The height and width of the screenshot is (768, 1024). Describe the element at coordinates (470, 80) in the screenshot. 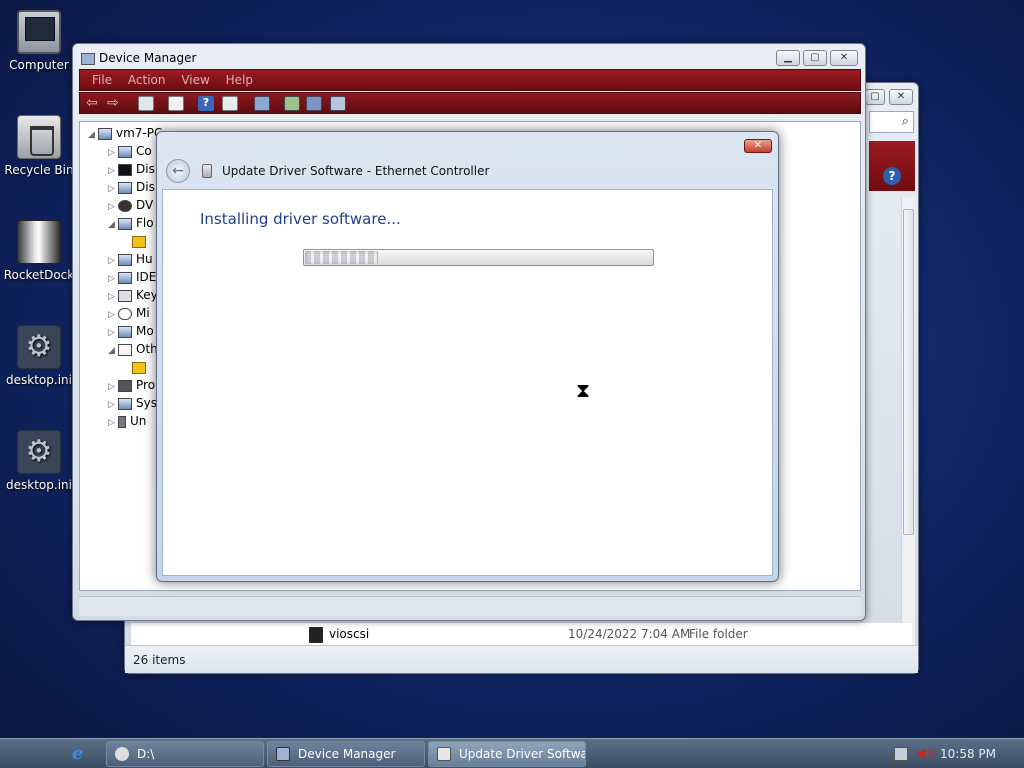

I see `menu-bar: File Action View Help` at that location.